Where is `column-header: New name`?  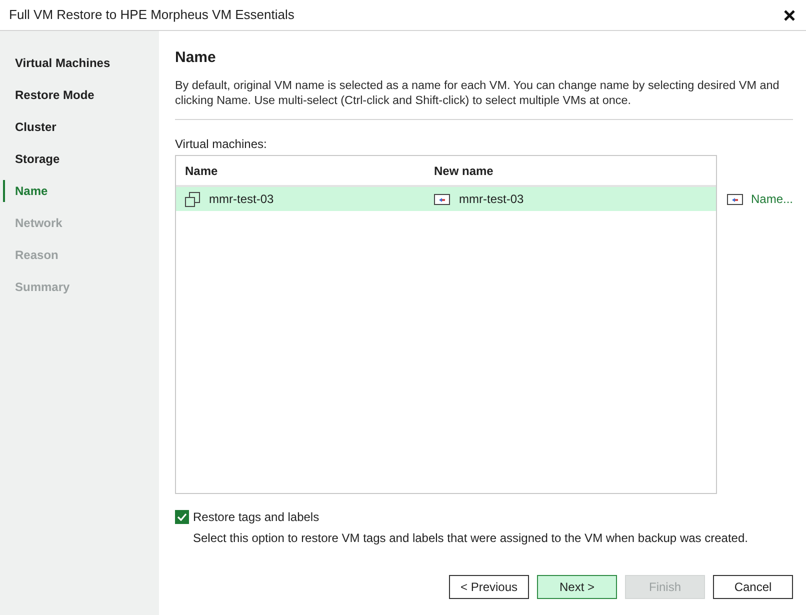
column-header: New name is located at coordinates (570, 170).